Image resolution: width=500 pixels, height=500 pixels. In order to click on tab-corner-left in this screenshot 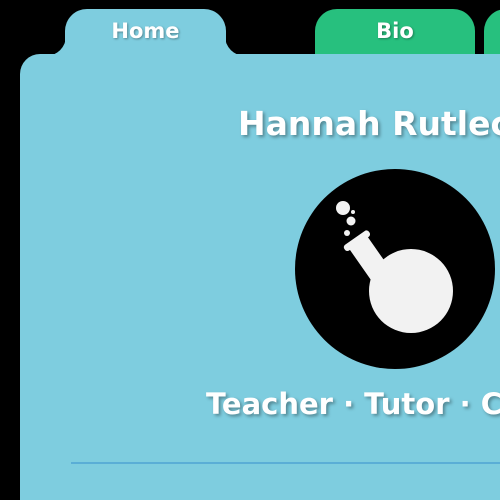, I will do `click(53, 43)`.